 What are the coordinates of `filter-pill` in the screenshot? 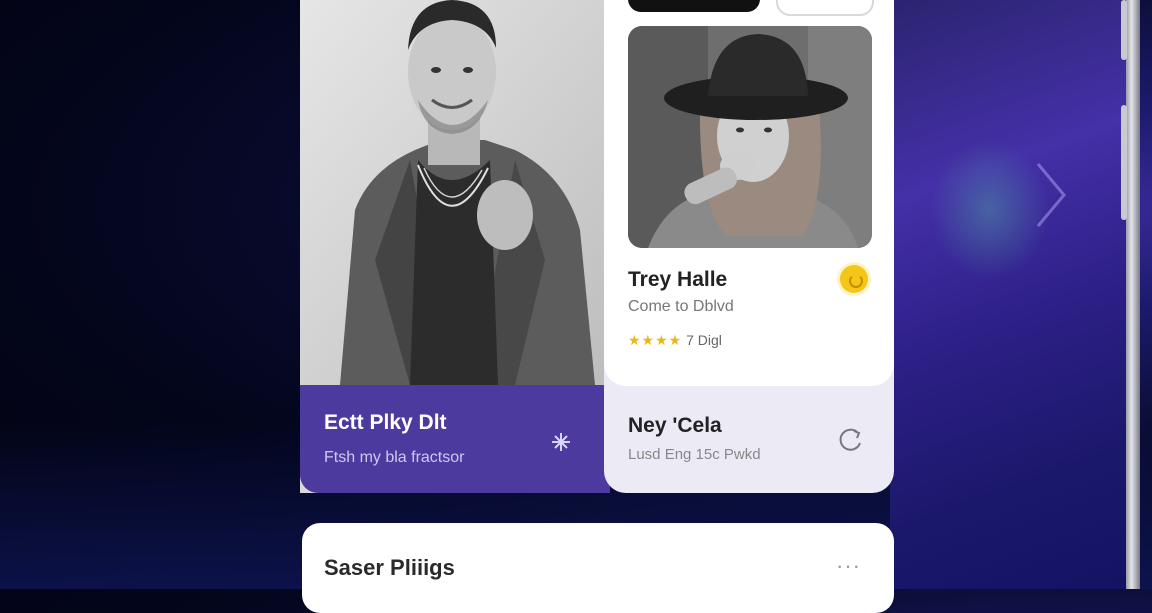 It's located at (825, 8).